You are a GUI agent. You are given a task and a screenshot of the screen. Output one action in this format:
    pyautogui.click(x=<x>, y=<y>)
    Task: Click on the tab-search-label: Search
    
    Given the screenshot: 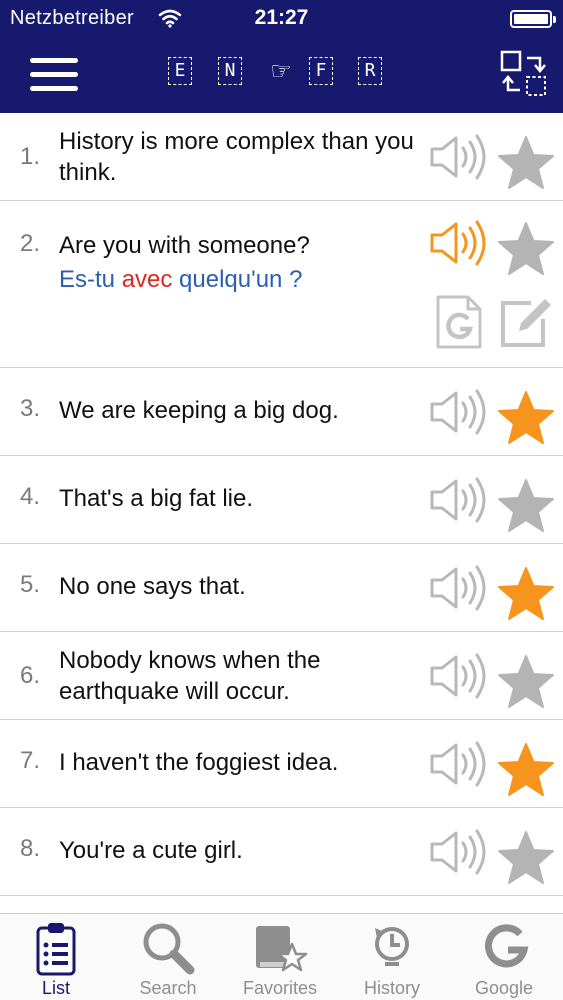 What is the action you would take?
    pyautogui.click(x=168, y=988)
    